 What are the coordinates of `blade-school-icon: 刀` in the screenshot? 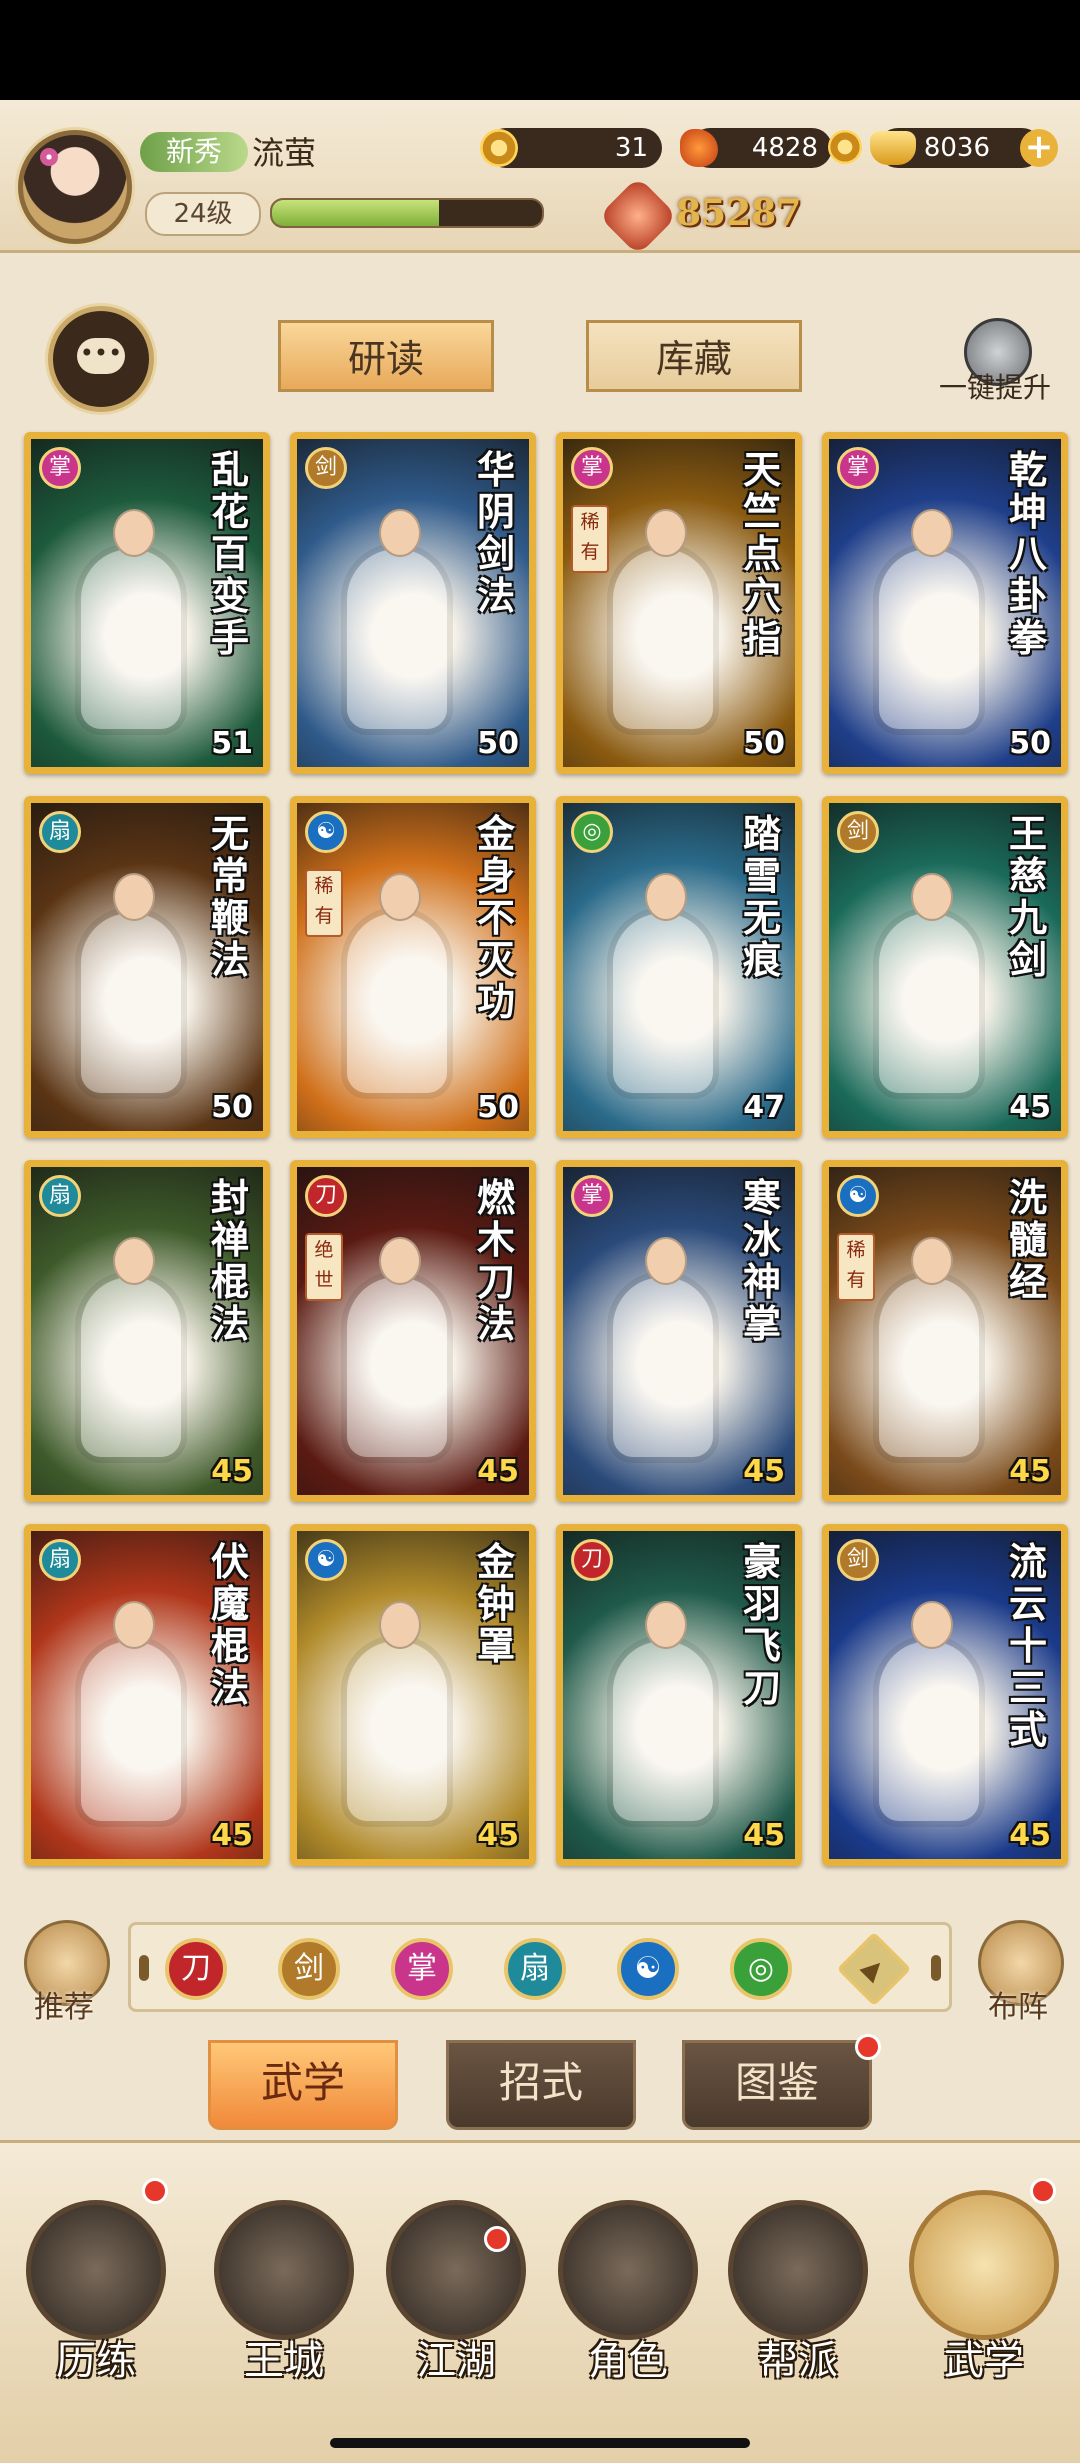 It's located at (326, 1196).